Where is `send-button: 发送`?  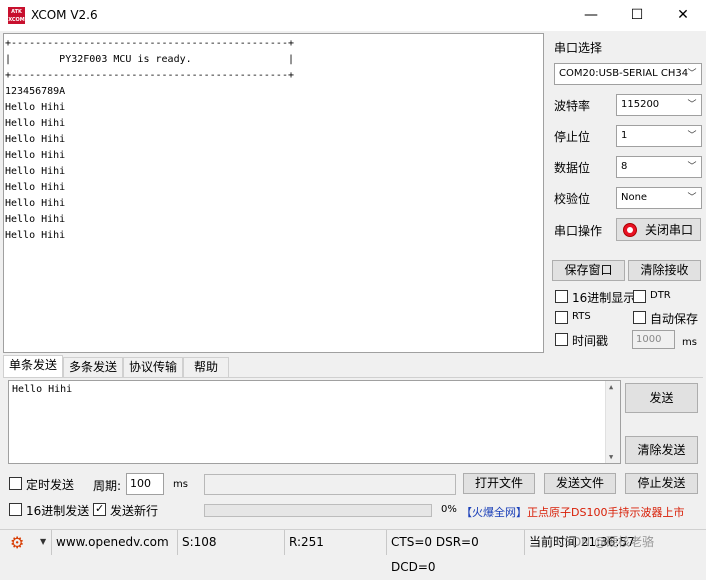
send-button: 发送 is located at coordinates (661, 398).